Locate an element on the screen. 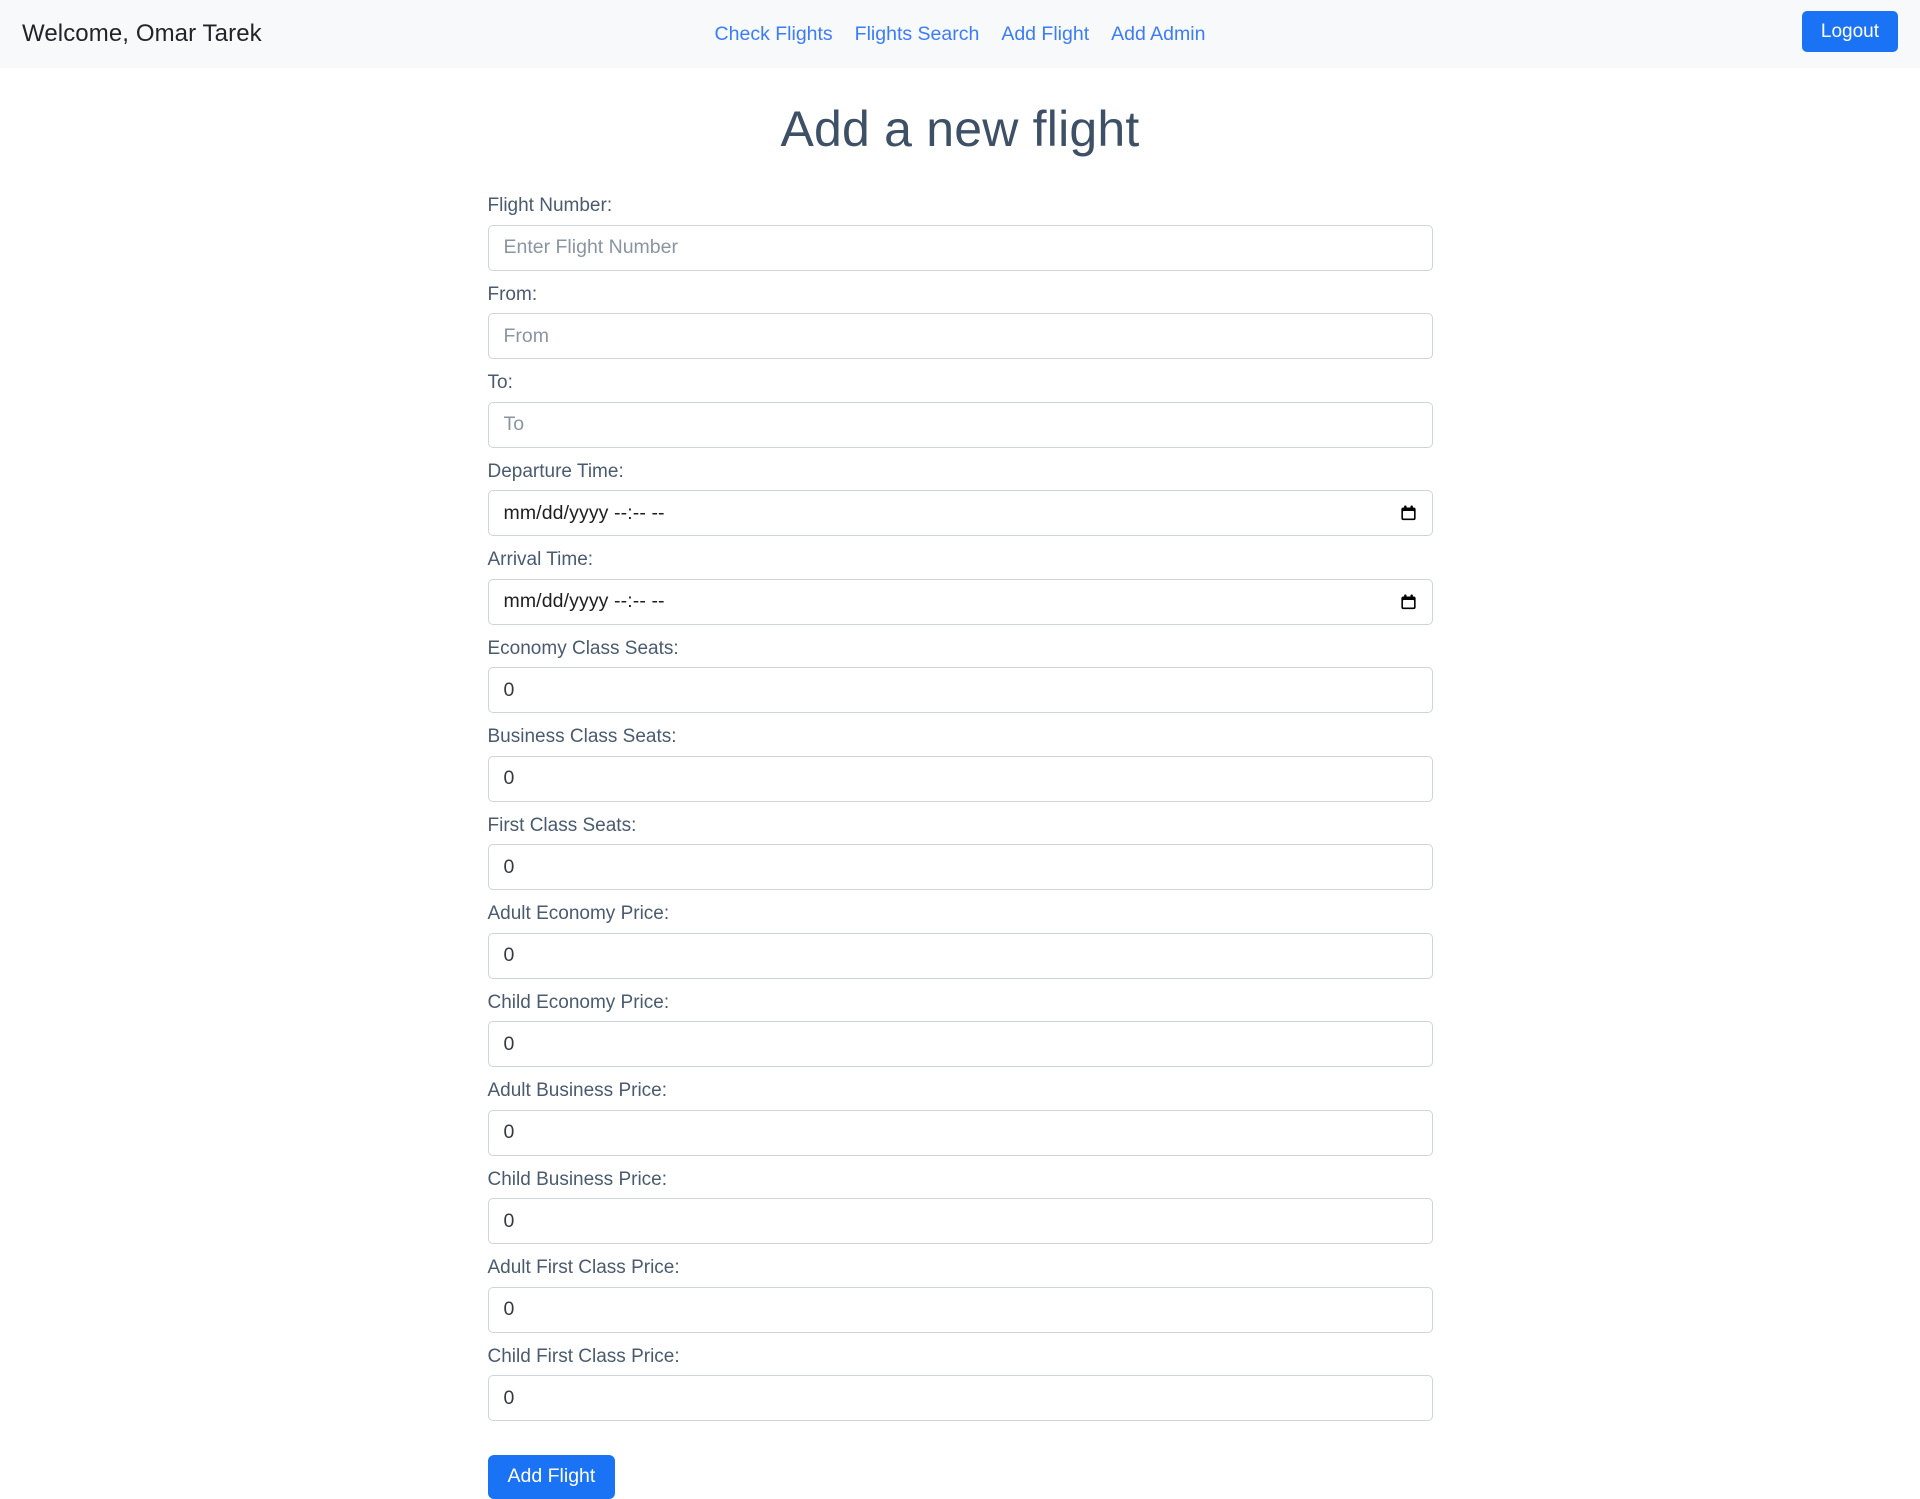 The height and width of the screenshot is (1499, 1920). input-adult-business-price is located at coordinates (960, 1132).